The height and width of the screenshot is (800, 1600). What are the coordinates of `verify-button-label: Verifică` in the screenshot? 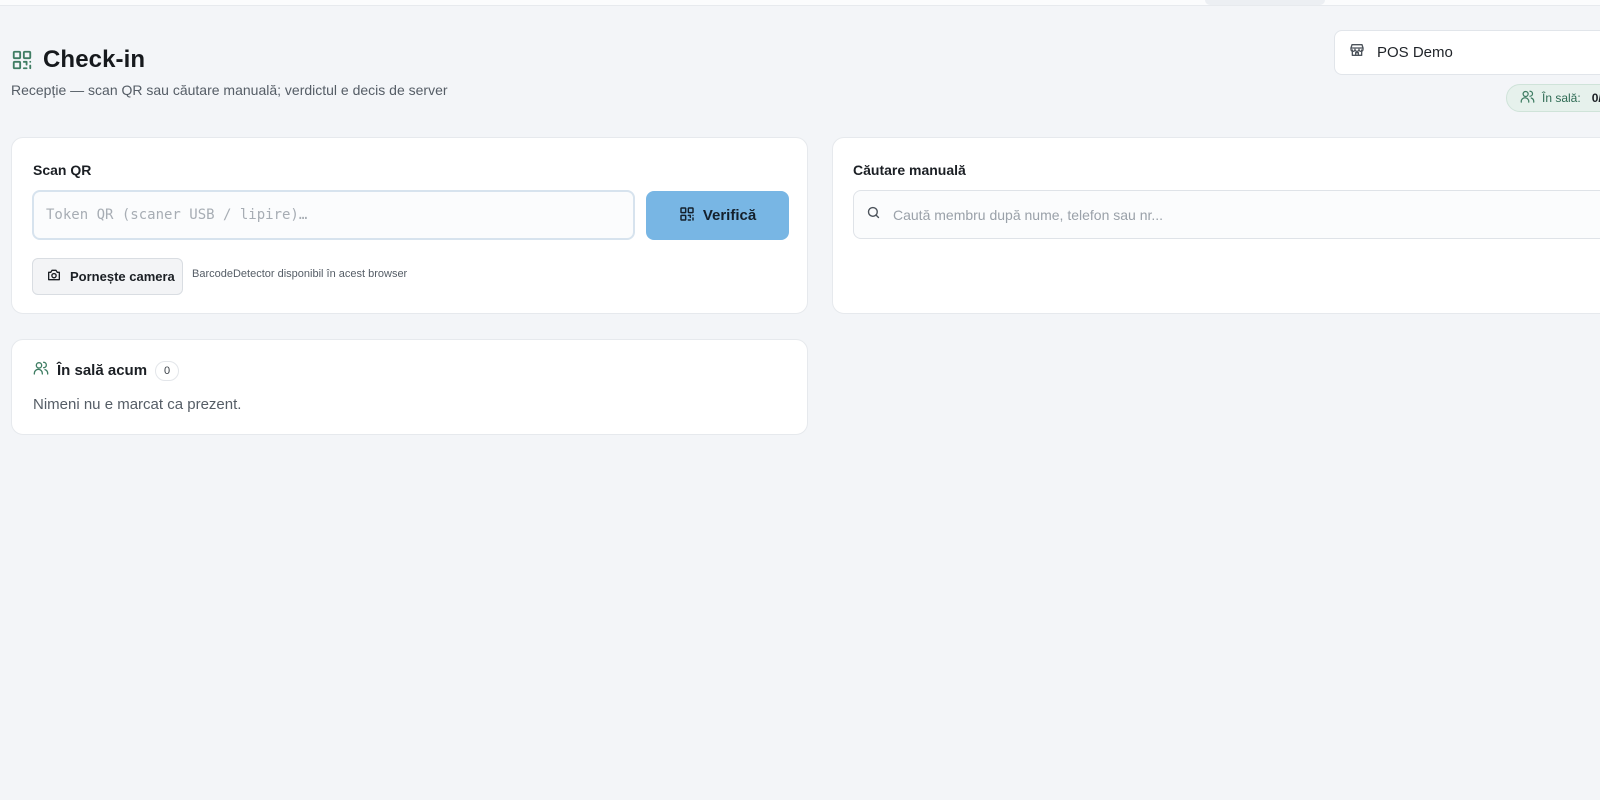 It's located at (729, 215).